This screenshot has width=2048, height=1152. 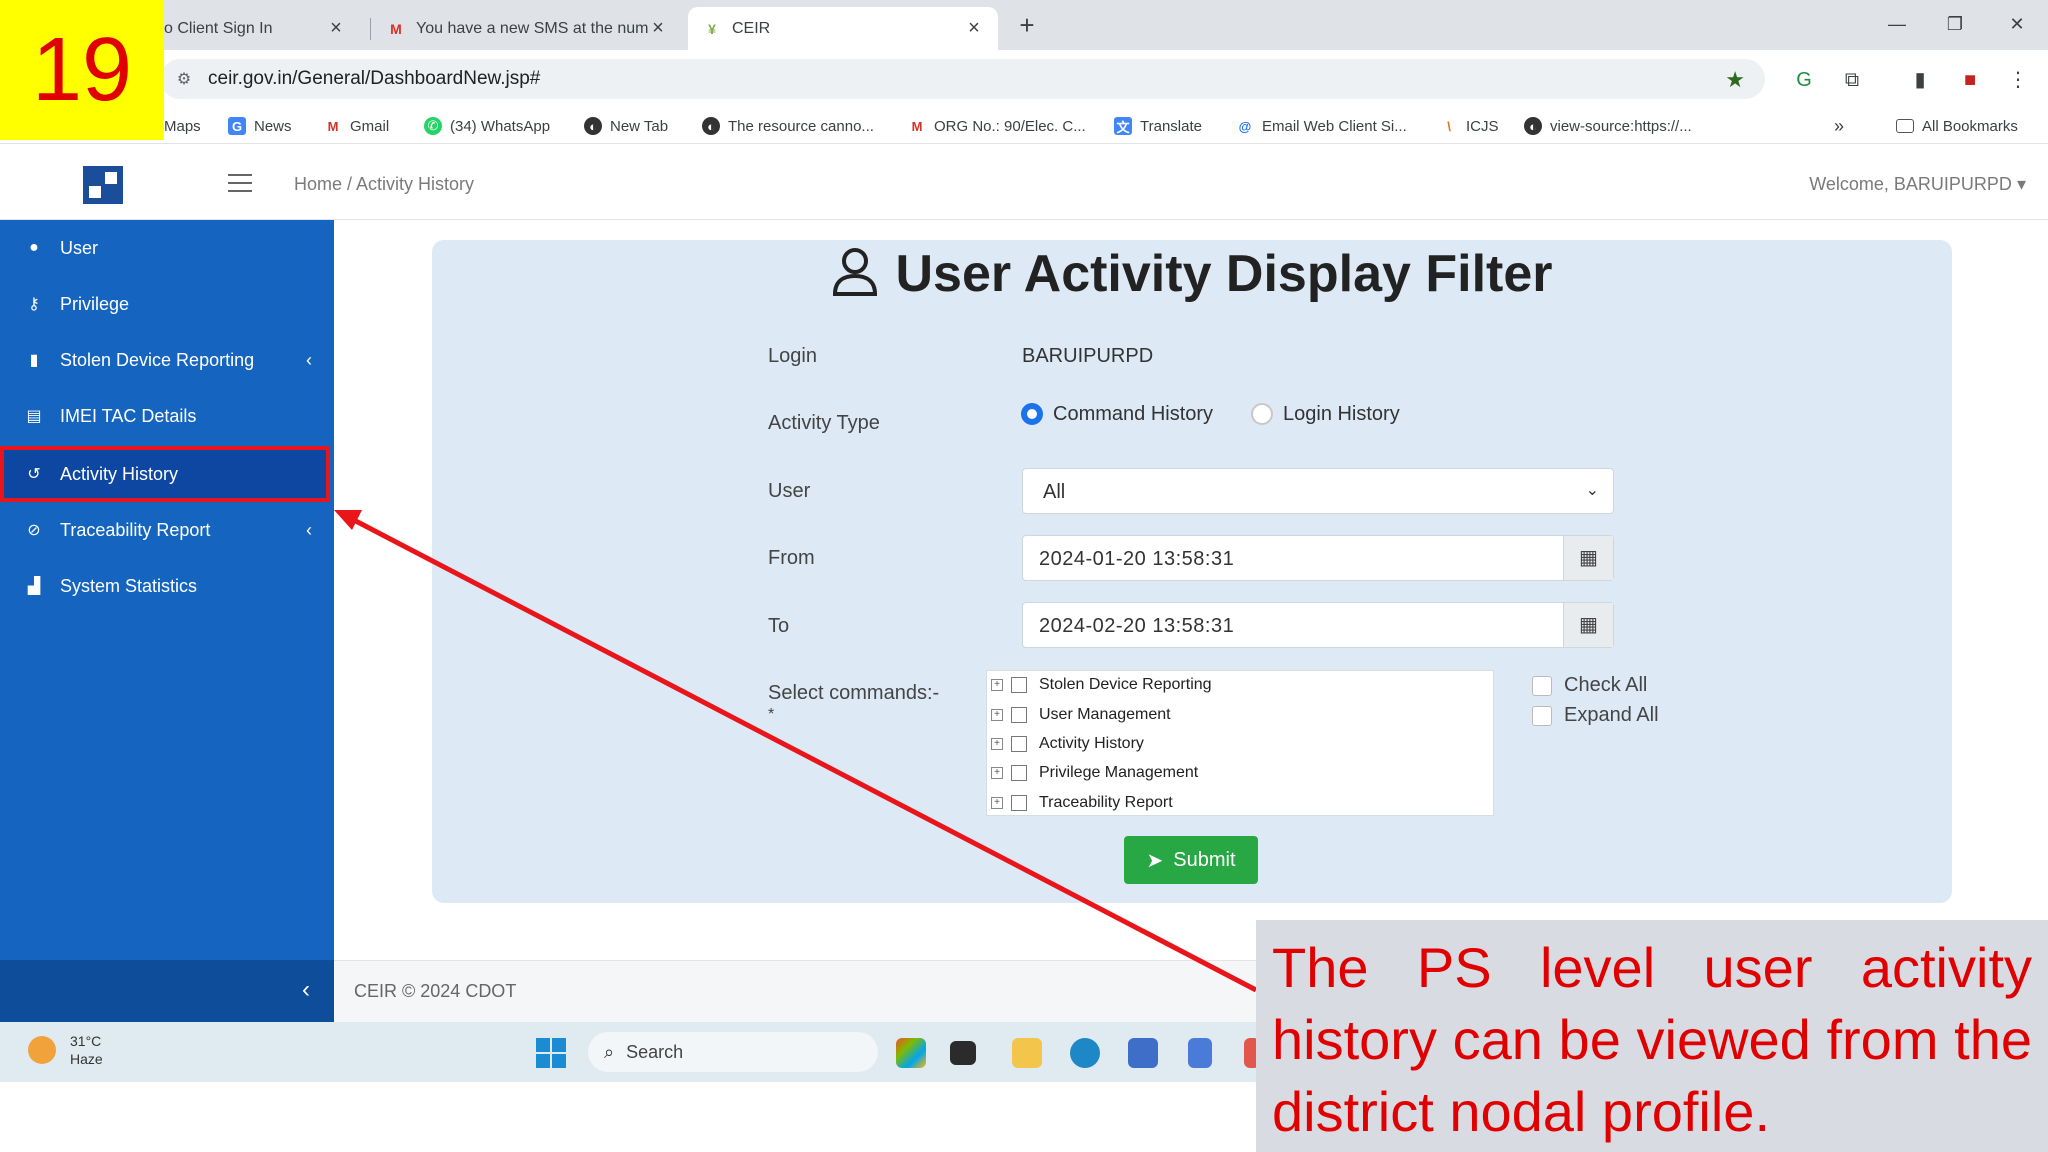 What do you see at coordinates (1955, 24) in the screenshot?
I see `restore-icon: ❐` at bounding box center [1955, 24].